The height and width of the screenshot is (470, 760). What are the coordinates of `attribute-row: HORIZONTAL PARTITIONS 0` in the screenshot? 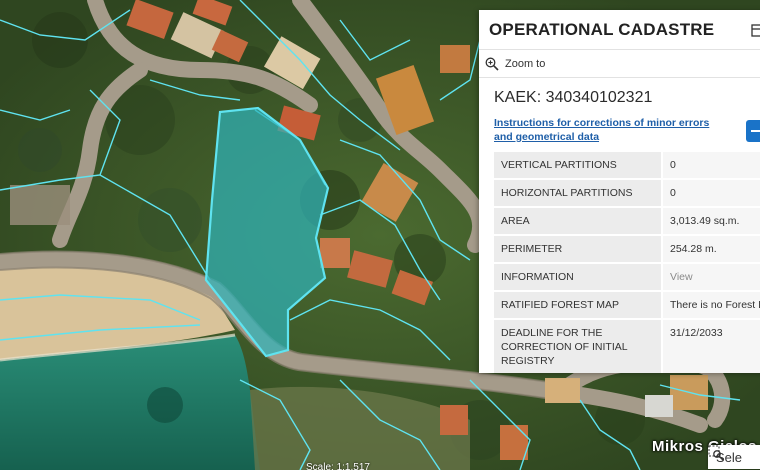 It's located at (627, 193).